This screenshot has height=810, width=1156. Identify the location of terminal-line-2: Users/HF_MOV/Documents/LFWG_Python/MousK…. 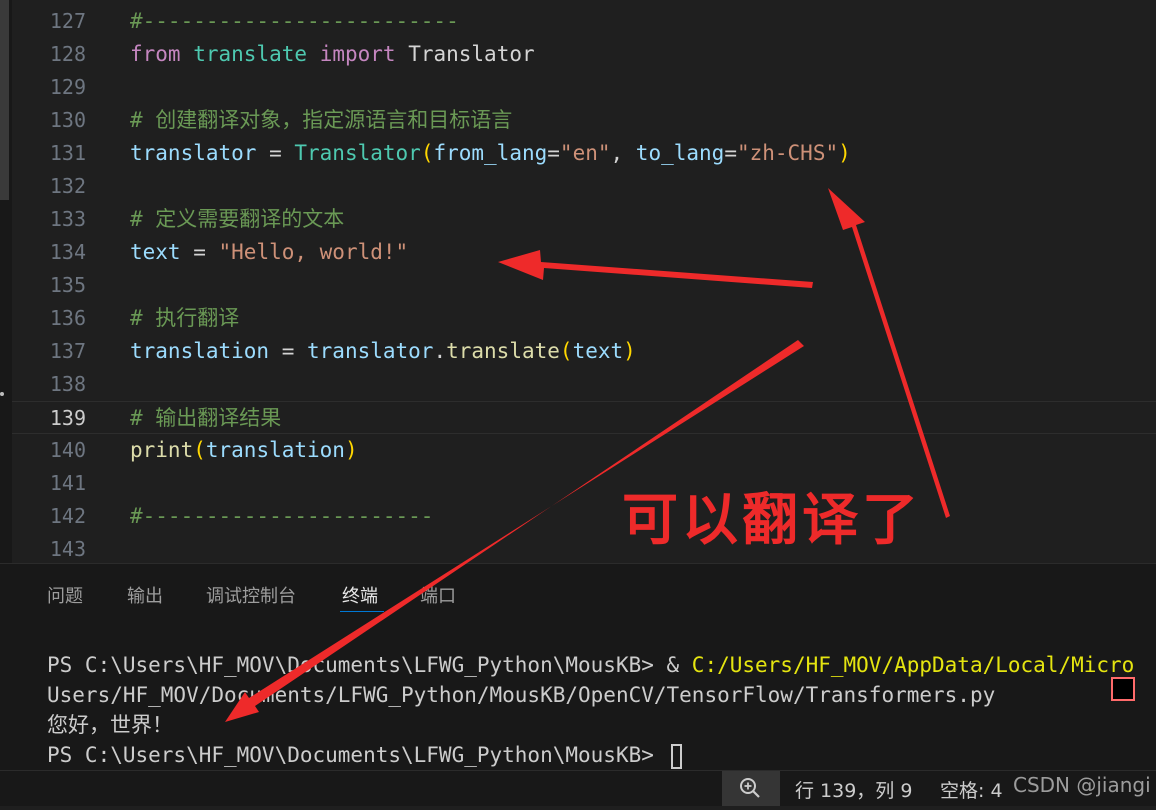
(521, 695).